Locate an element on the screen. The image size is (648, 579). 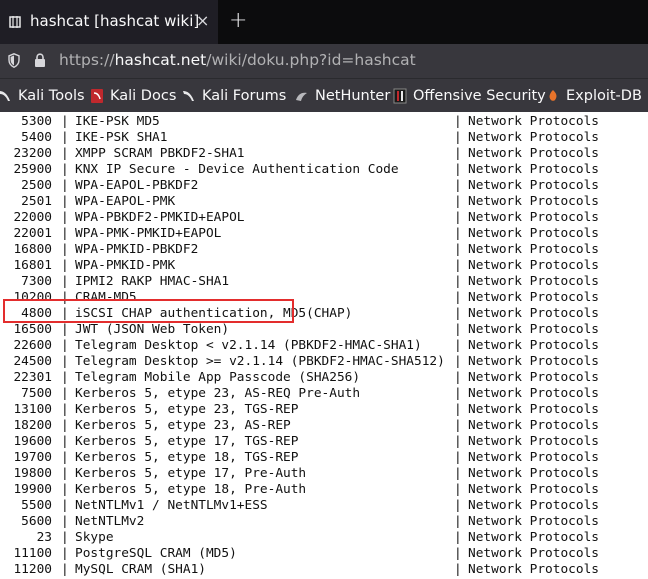
kali-dragon-icon is located at coordinates (5, 96).